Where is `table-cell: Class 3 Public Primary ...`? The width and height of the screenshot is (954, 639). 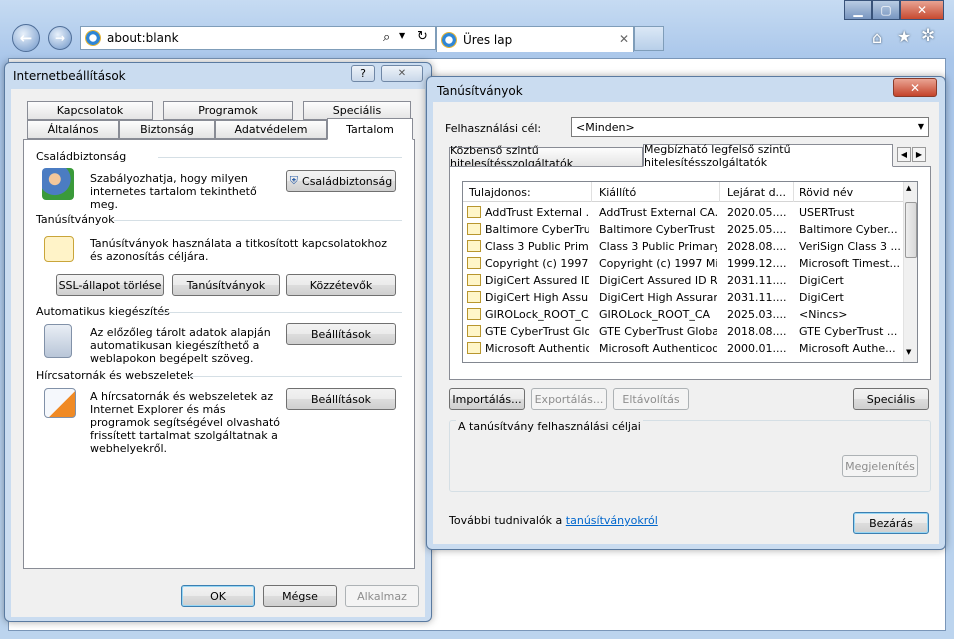
table-cell: Class 3 Public Primary ... is located at coordinates (658, 246).